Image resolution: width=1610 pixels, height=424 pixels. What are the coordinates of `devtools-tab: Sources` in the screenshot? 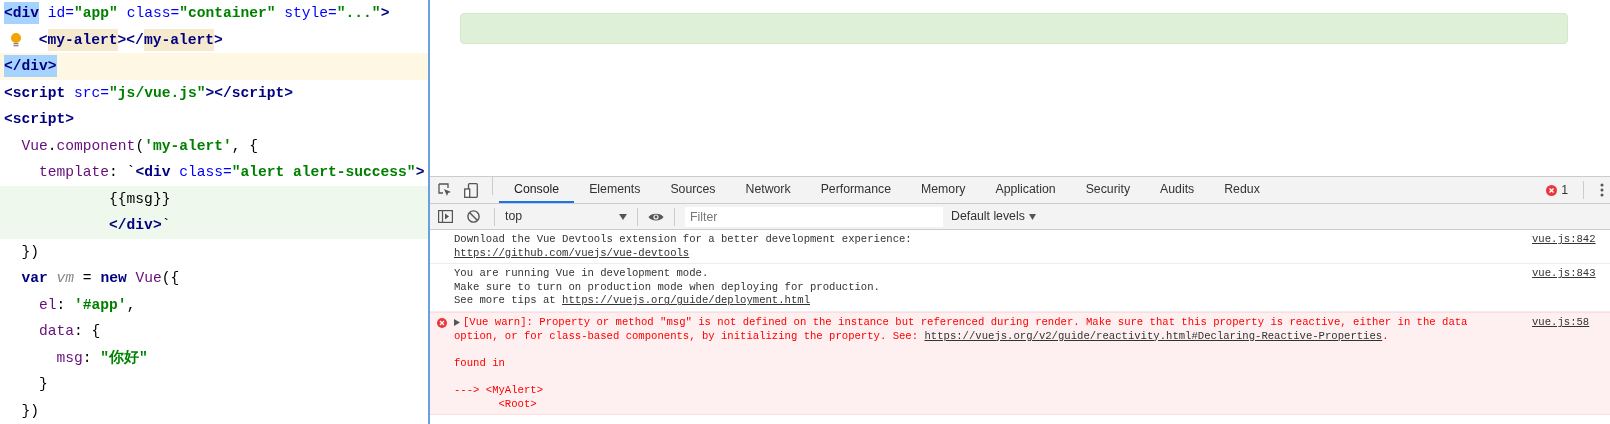 It's located at (693, 190).